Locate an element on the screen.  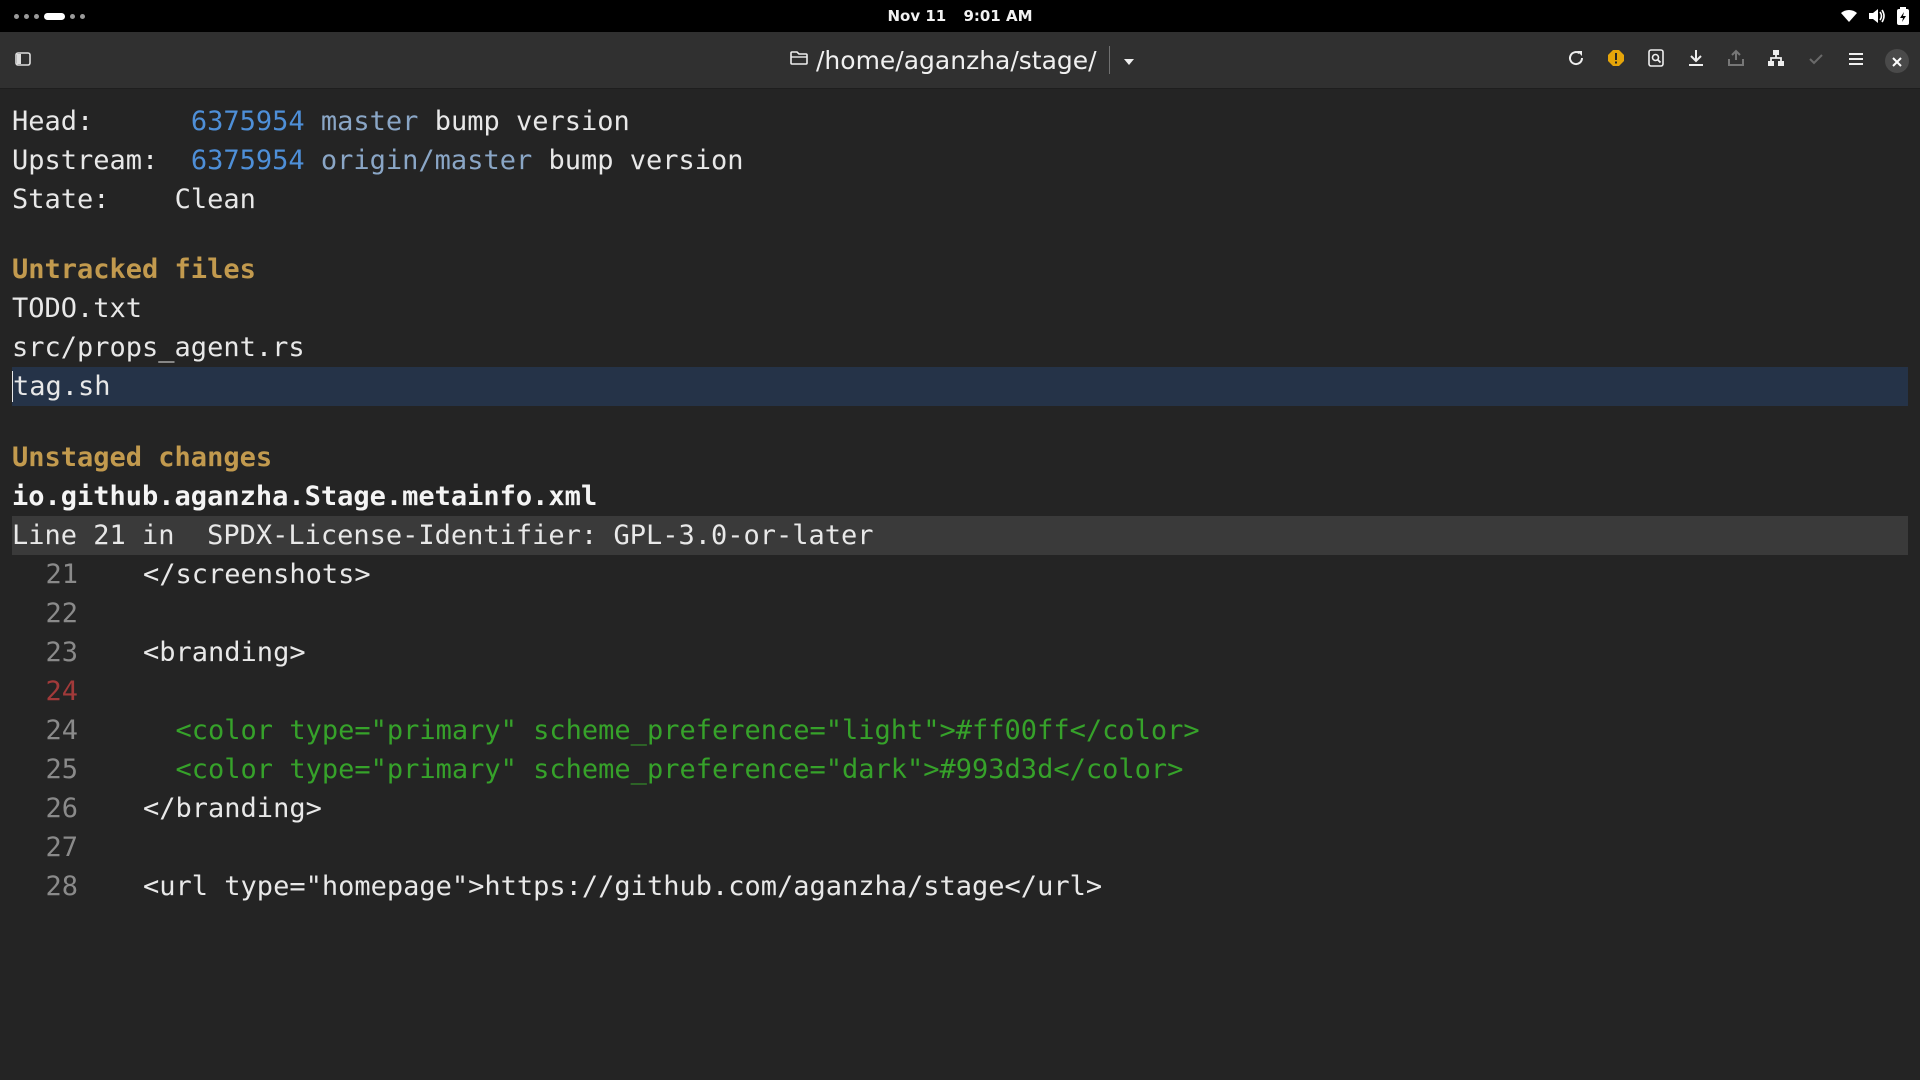
diff-line: 26 </branding> is located at coordinates (167, 808).